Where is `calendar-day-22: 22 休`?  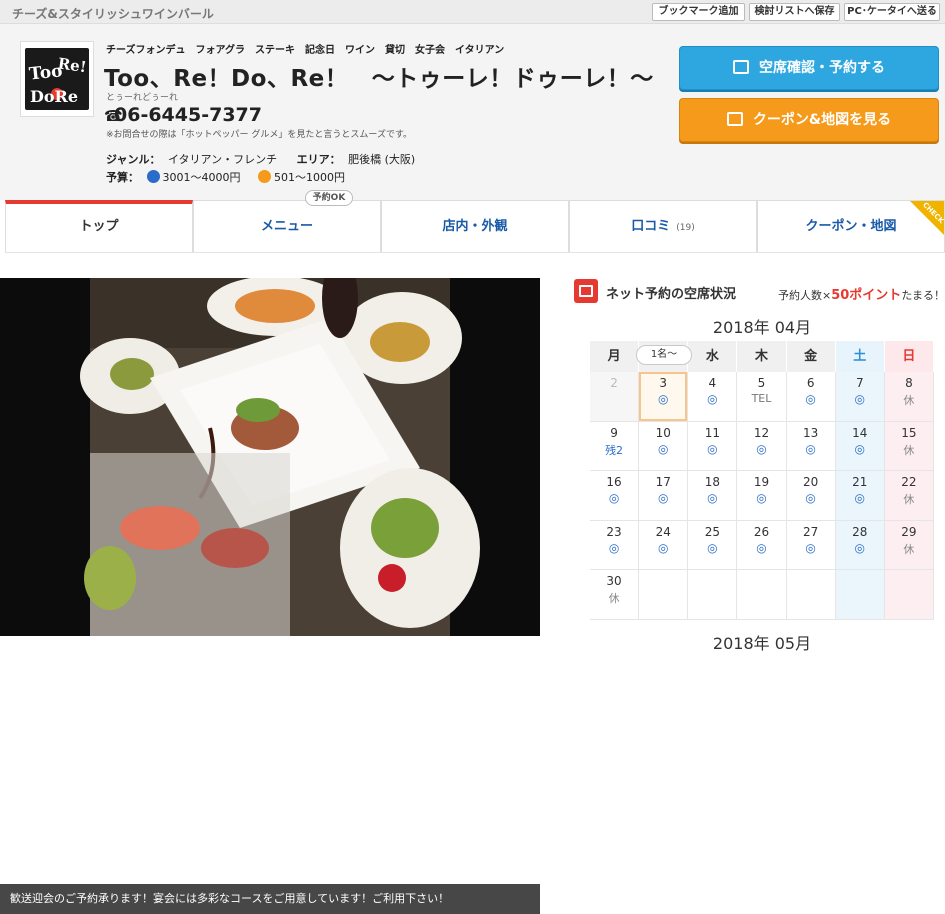 calendar-day-22: 22 休 is located at coordinates (909, 496).